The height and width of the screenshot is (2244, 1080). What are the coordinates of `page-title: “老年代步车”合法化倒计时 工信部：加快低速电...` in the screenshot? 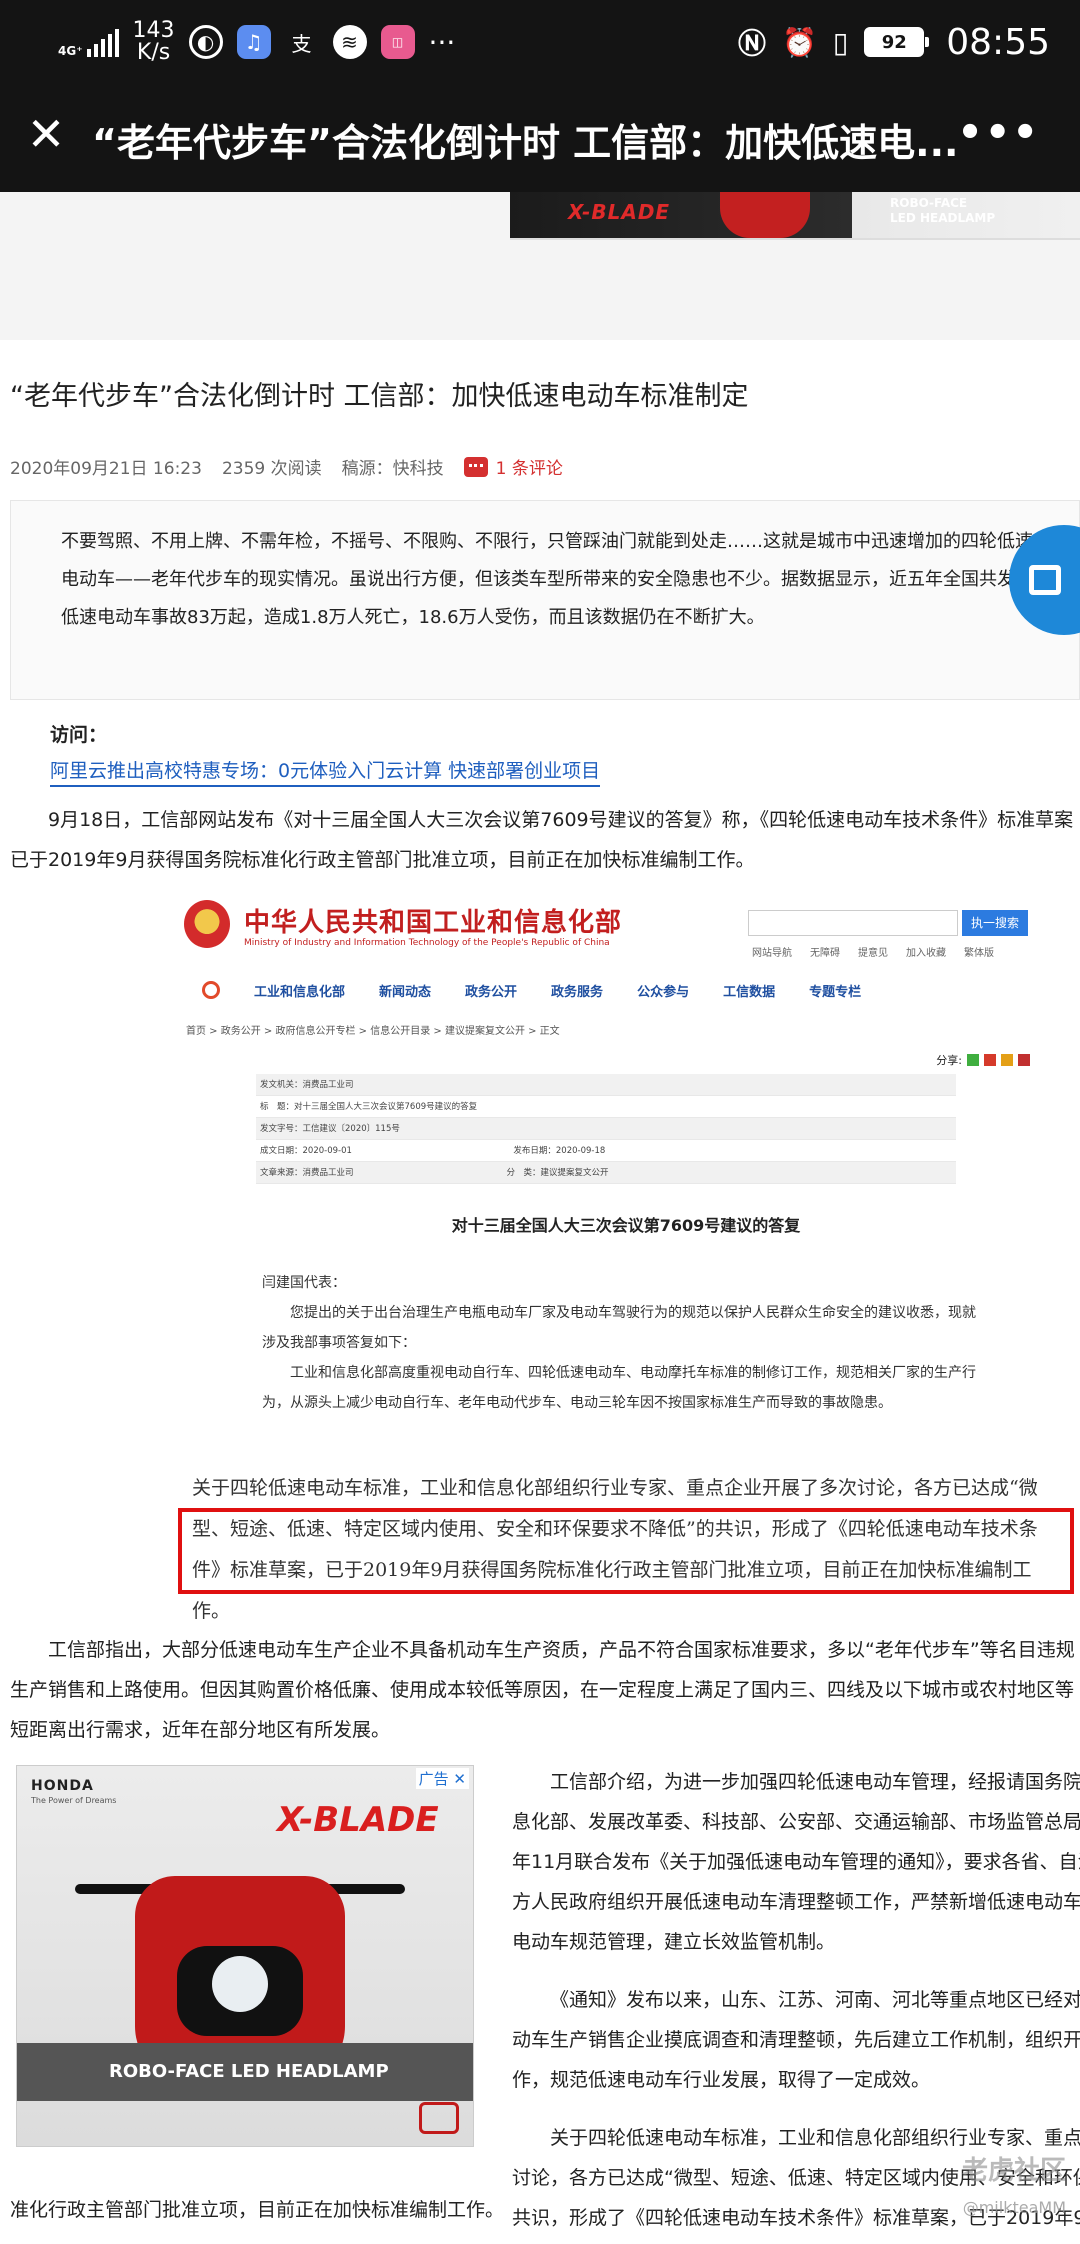 It's located at (525, 143).